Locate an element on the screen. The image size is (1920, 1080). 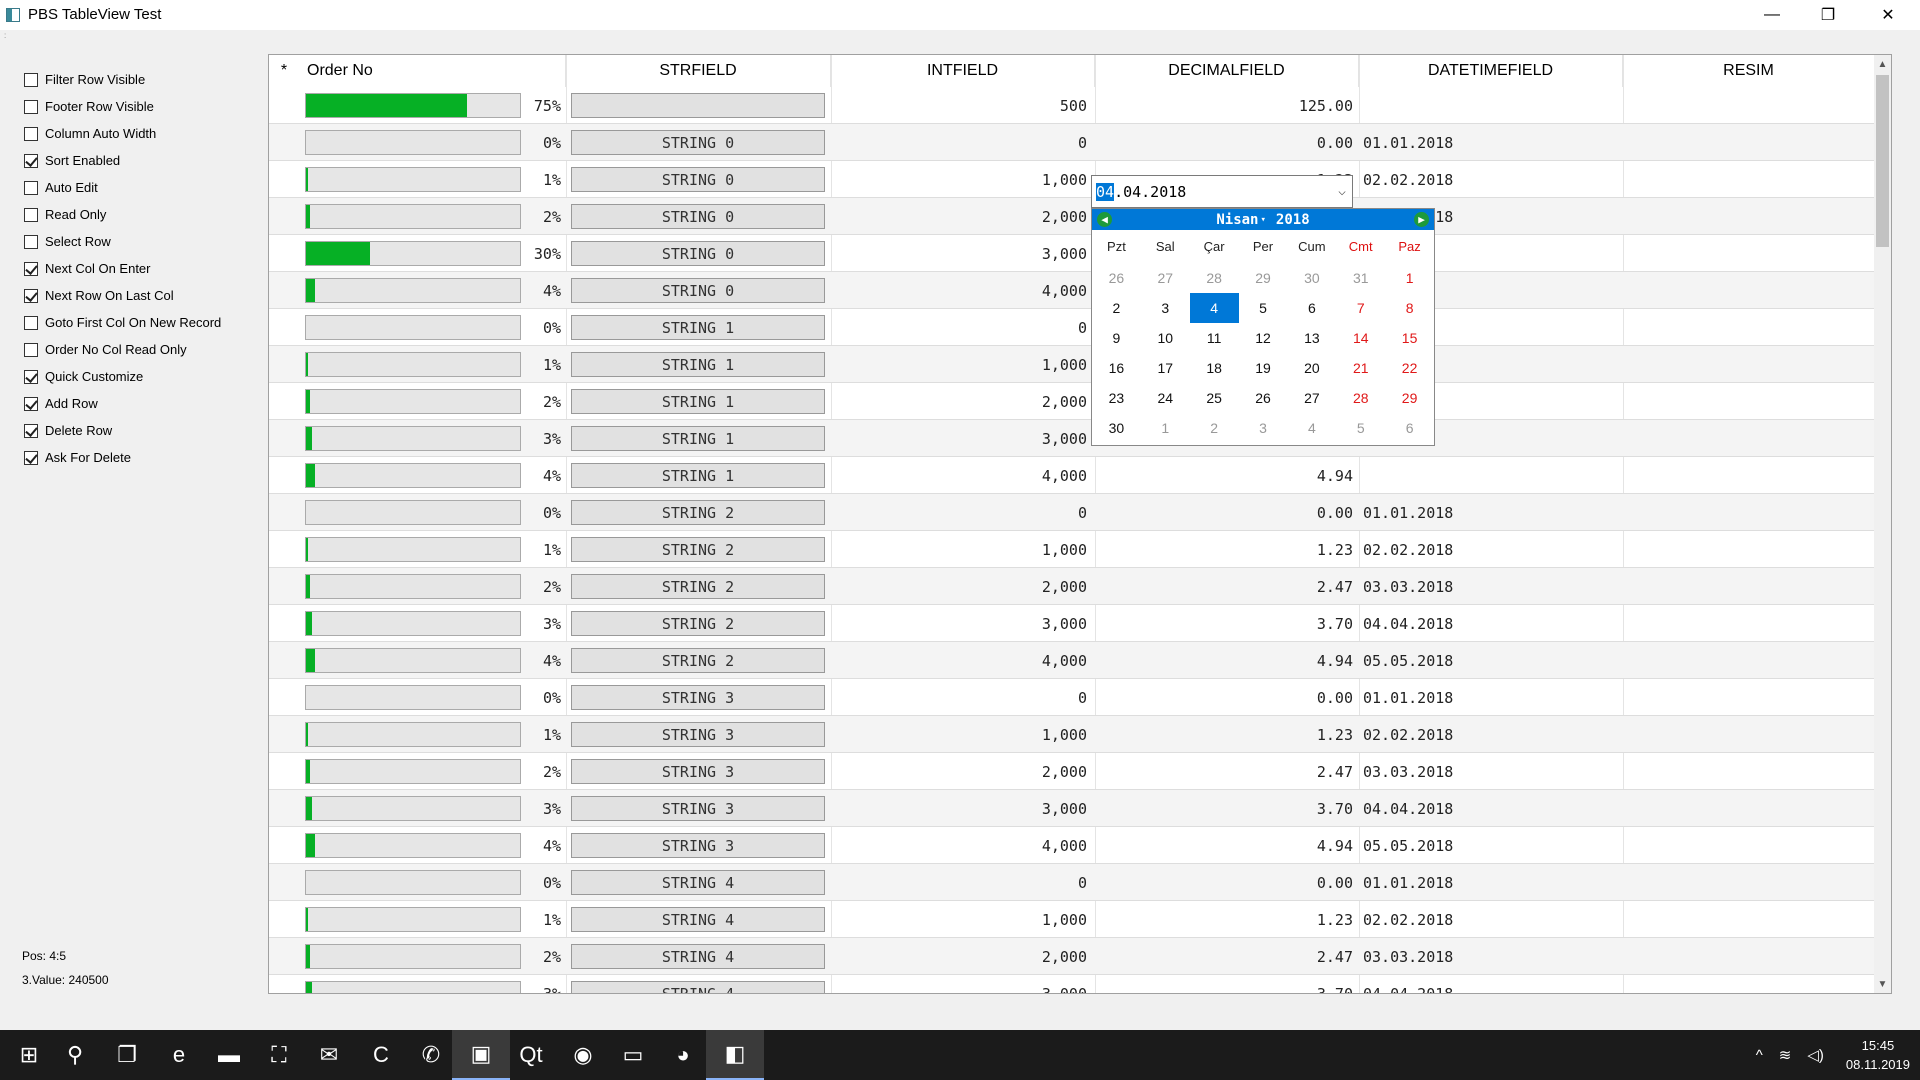
calendar-day: 26 is located at coordinates (1263, 398).